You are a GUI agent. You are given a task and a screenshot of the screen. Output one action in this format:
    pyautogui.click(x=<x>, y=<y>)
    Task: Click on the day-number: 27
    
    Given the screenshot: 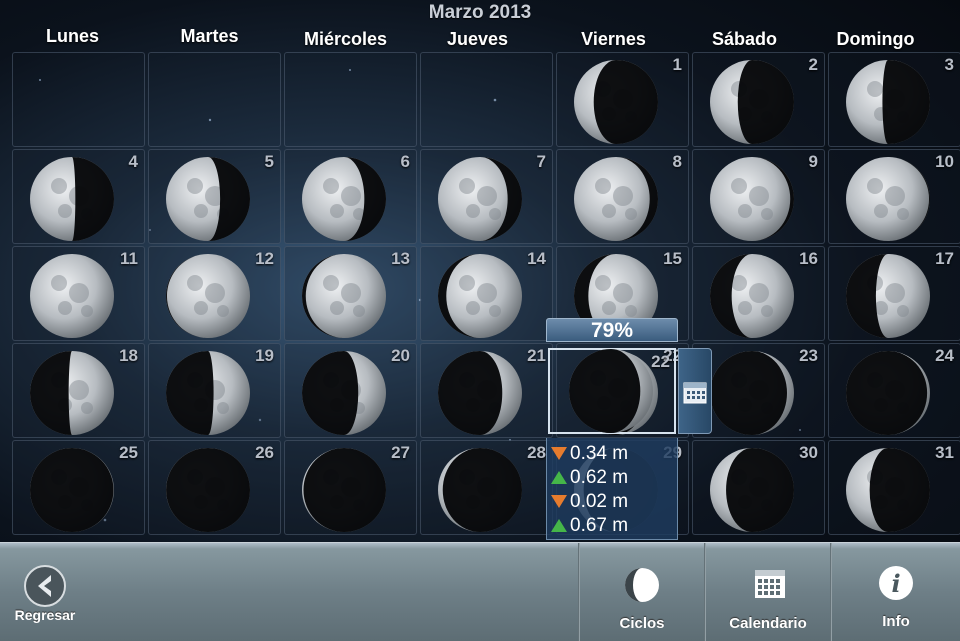 What is the action you would take?
    pyautogui.click(x=400, y=452)
    